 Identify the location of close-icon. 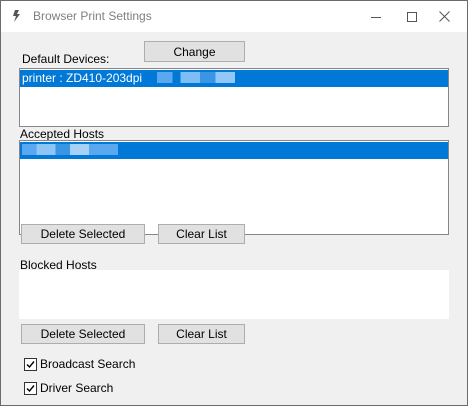
(444, 16).